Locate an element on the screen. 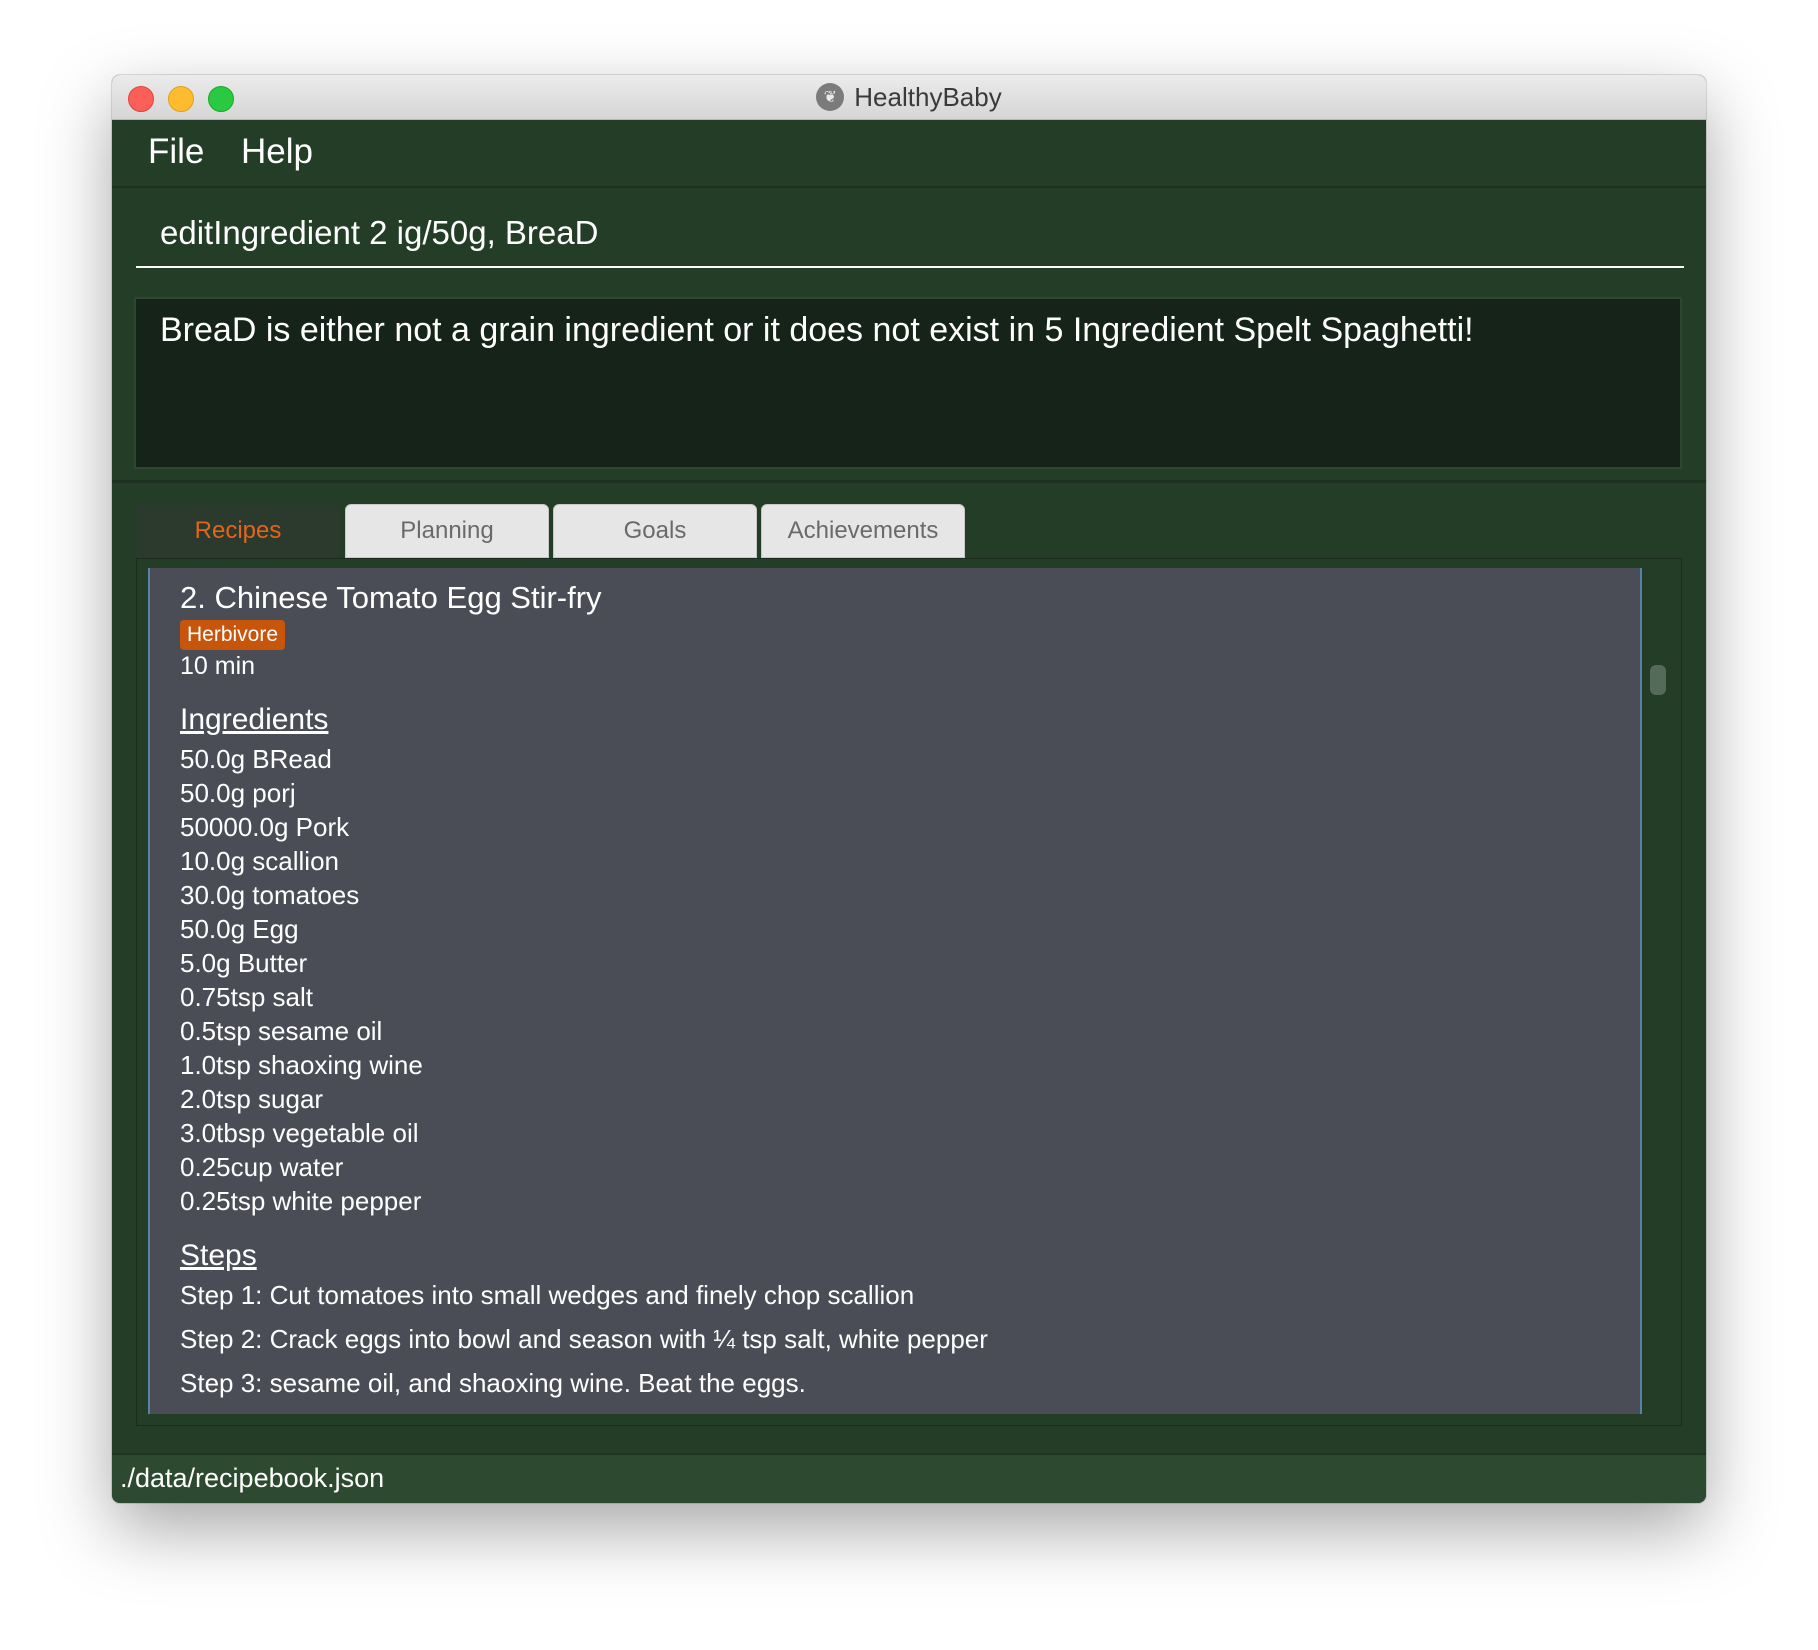  ingredient-item: 10.0g scallion is located at coordinates (259, 861).